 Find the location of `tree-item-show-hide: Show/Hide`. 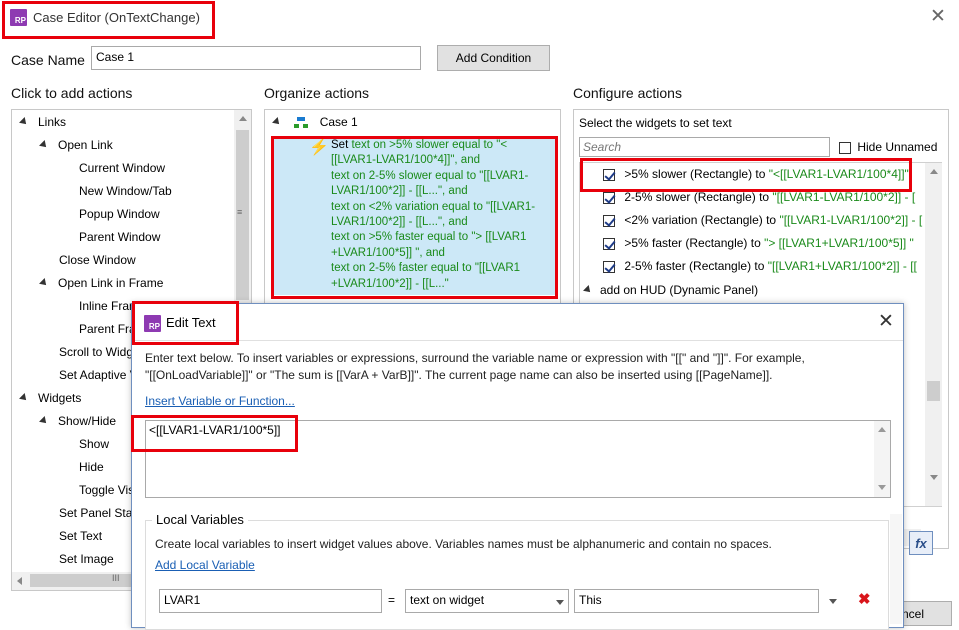

tree-item-show-hide: Show/Hide is located at coordinates (77, 421).